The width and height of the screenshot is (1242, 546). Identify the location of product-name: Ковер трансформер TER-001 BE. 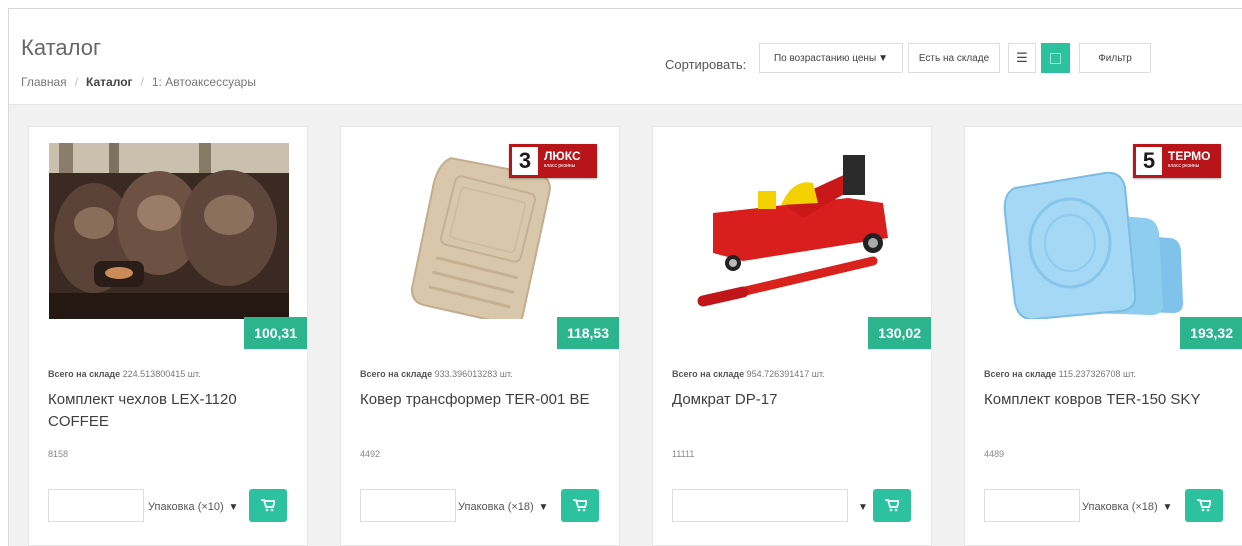
(480, 400).